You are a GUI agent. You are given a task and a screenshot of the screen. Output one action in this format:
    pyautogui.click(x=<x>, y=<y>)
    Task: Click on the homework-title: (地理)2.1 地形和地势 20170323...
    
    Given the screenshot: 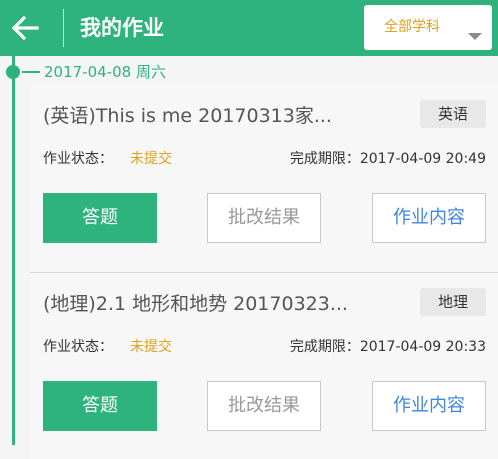 What is the action you would take?
    pyautogui.click(x=228, y=304)
    